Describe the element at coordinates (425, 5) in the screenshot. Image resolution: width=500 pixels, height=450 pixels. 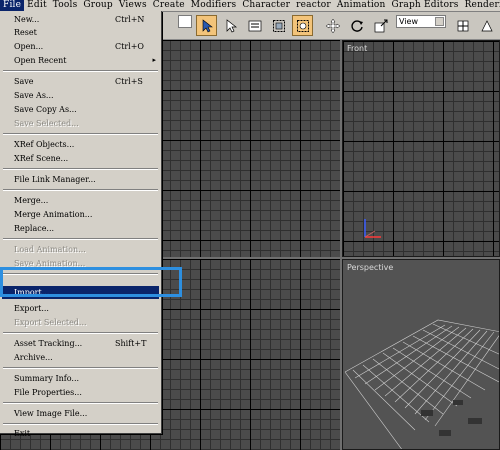
I see `menu-graph-editors: Graph Editors` at that location.